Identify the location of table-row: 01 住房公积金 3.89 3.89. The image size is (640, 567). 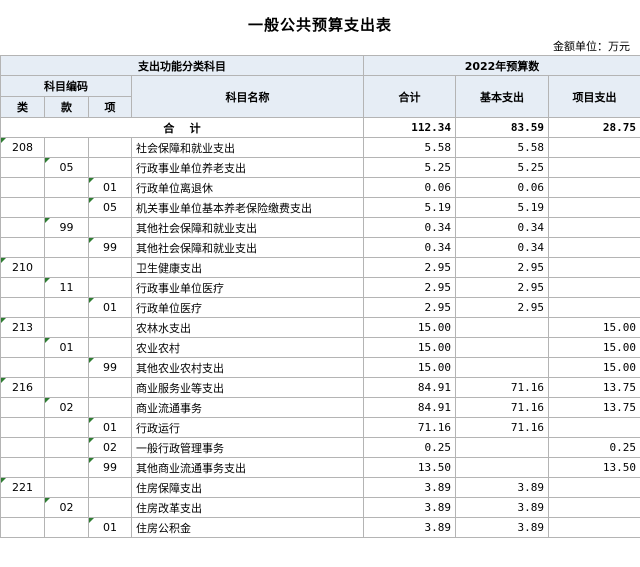
(320, 527).